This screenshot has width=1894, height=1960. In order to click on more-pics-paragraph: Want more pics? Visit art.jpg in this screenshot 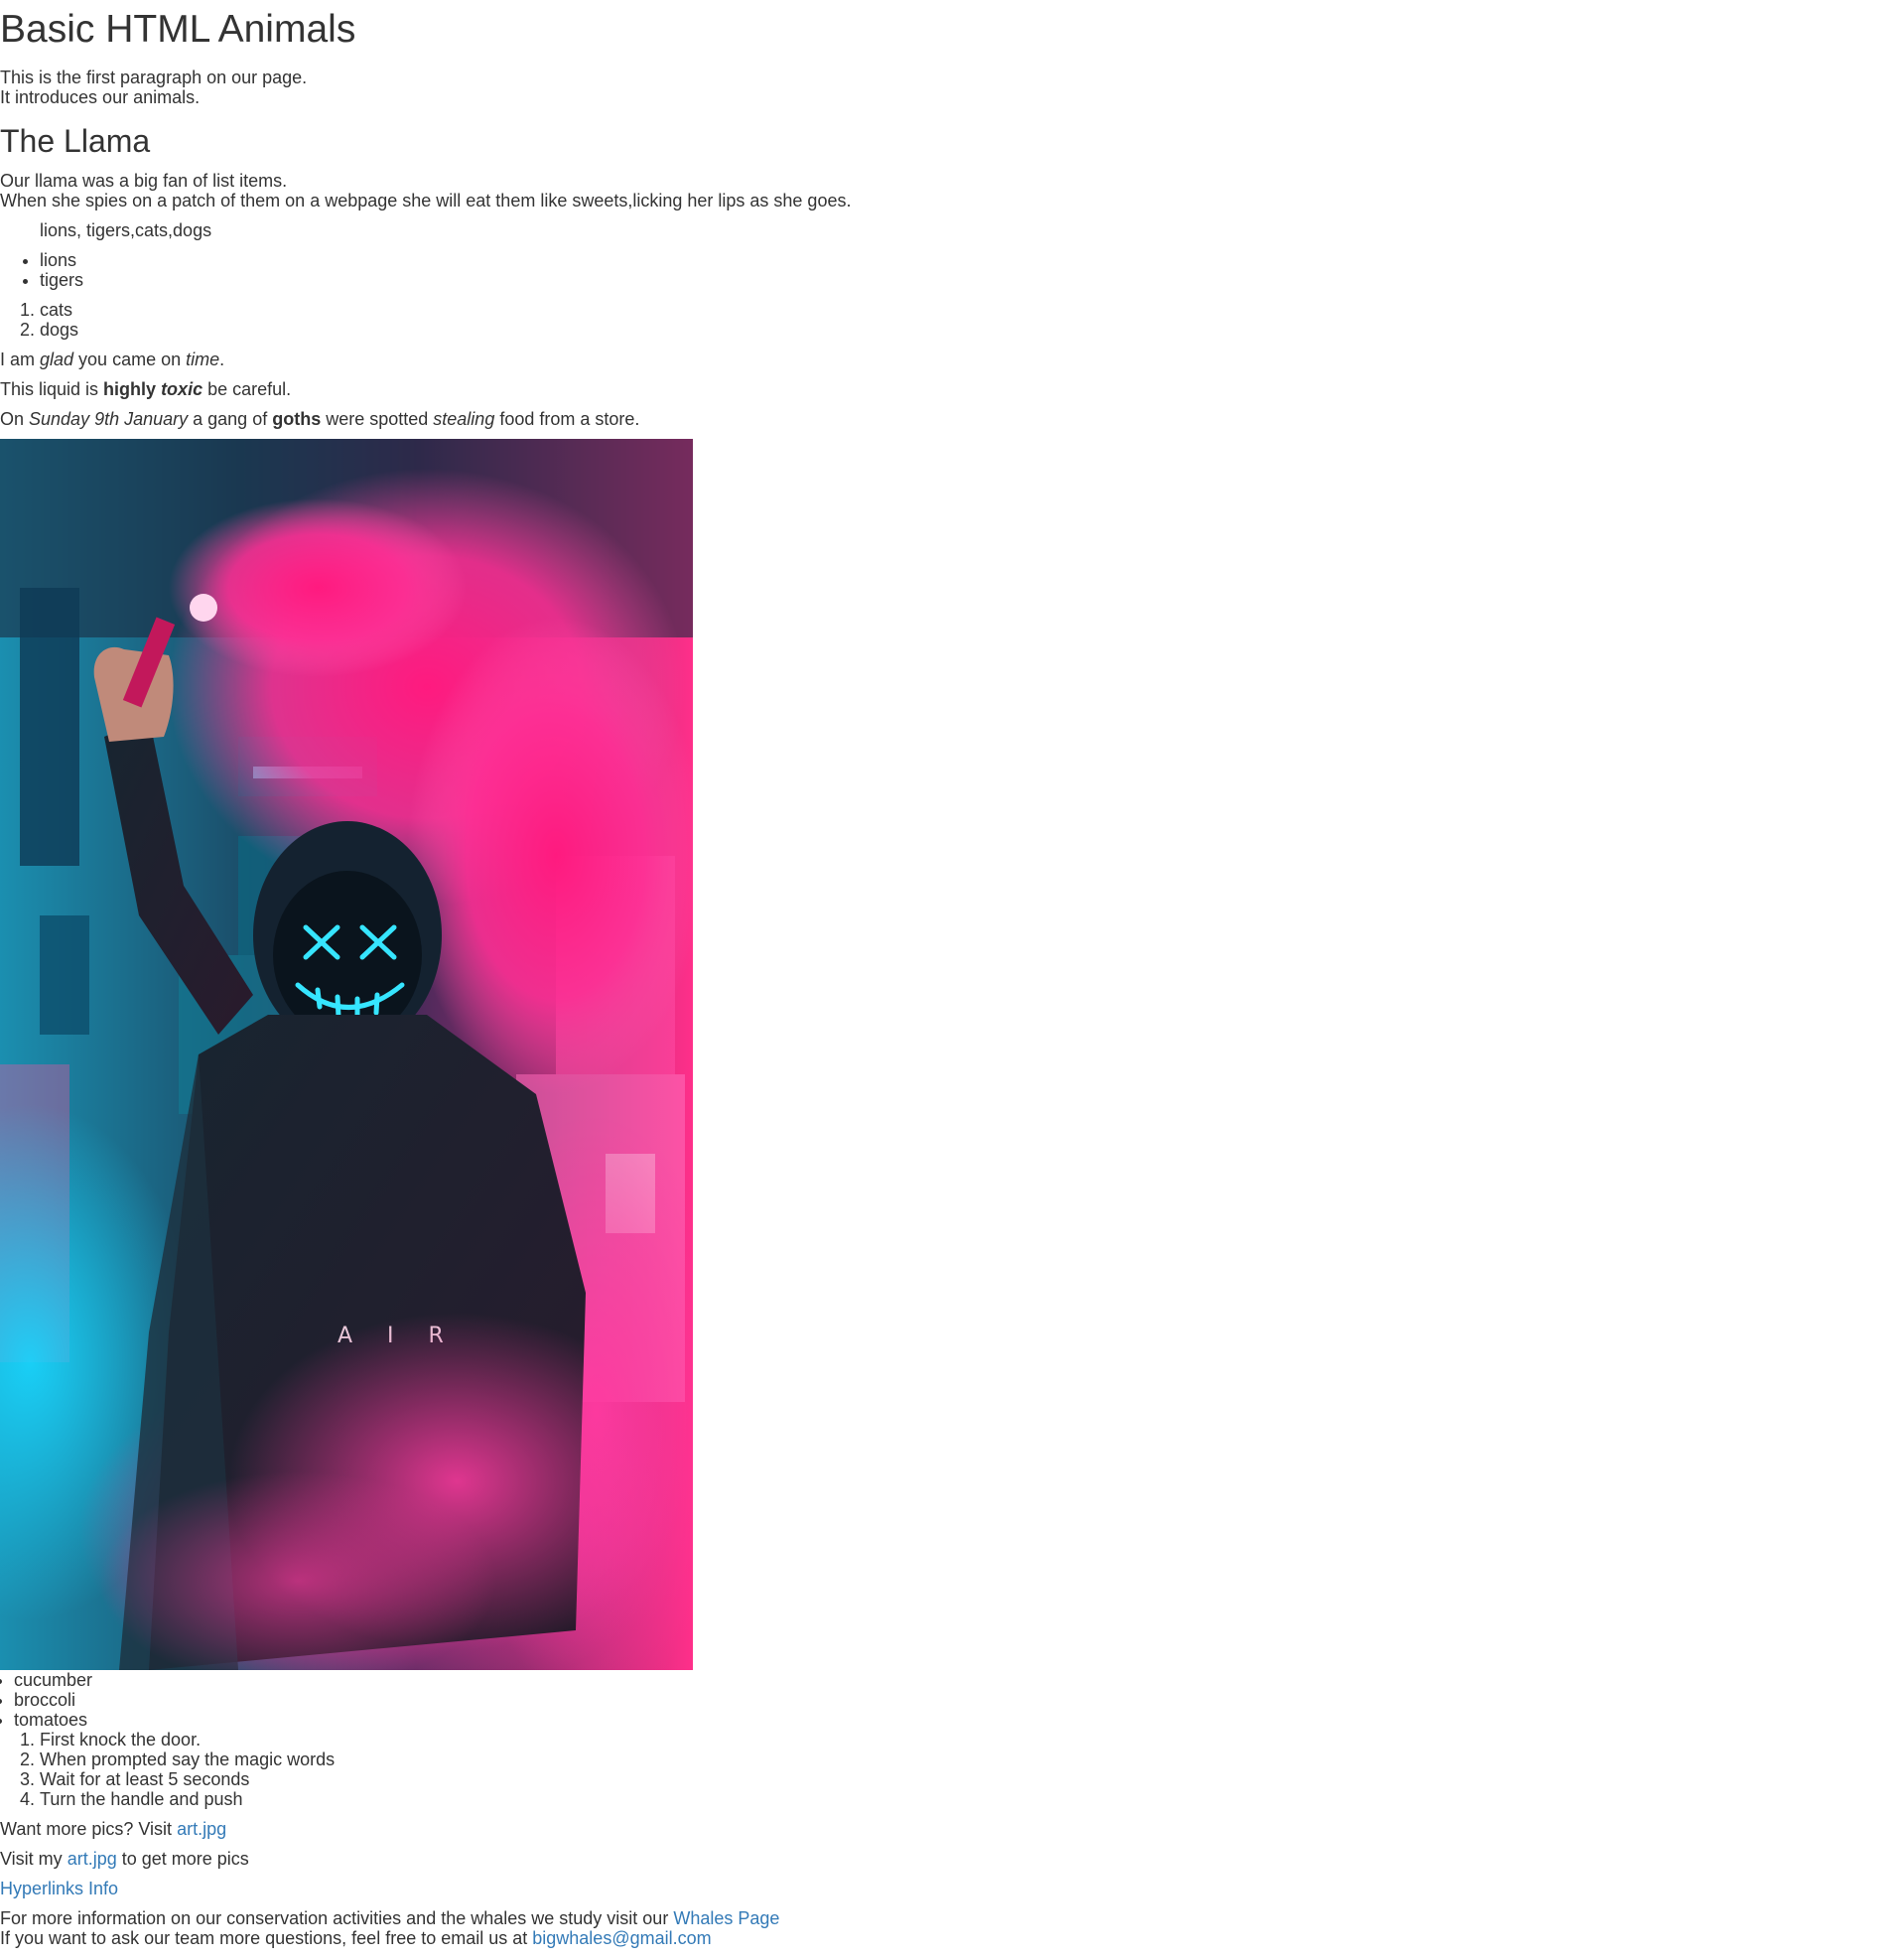, I will do `click(947, 1829)`.